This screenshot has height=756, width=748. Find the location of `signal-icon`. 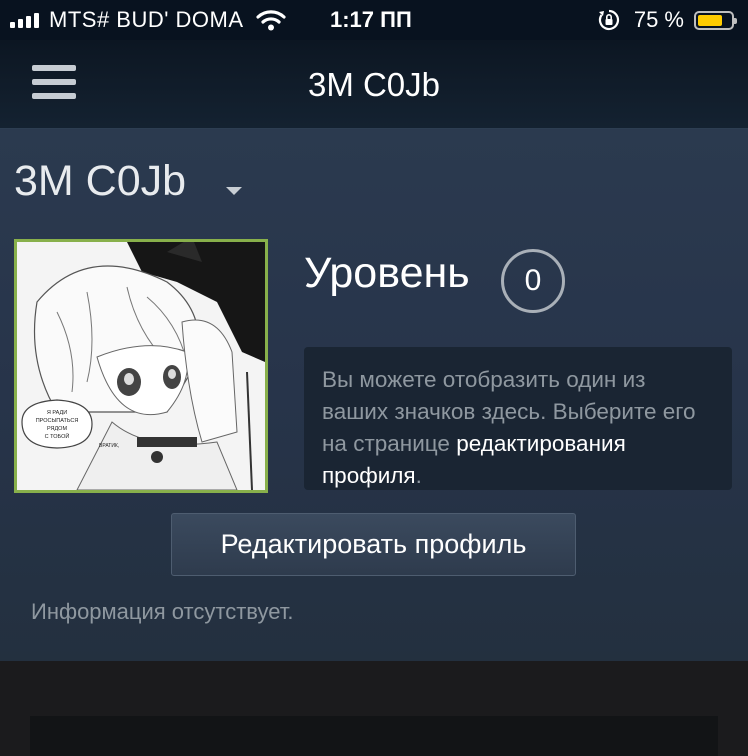

signal-icon is located at coordinates (24, 20).